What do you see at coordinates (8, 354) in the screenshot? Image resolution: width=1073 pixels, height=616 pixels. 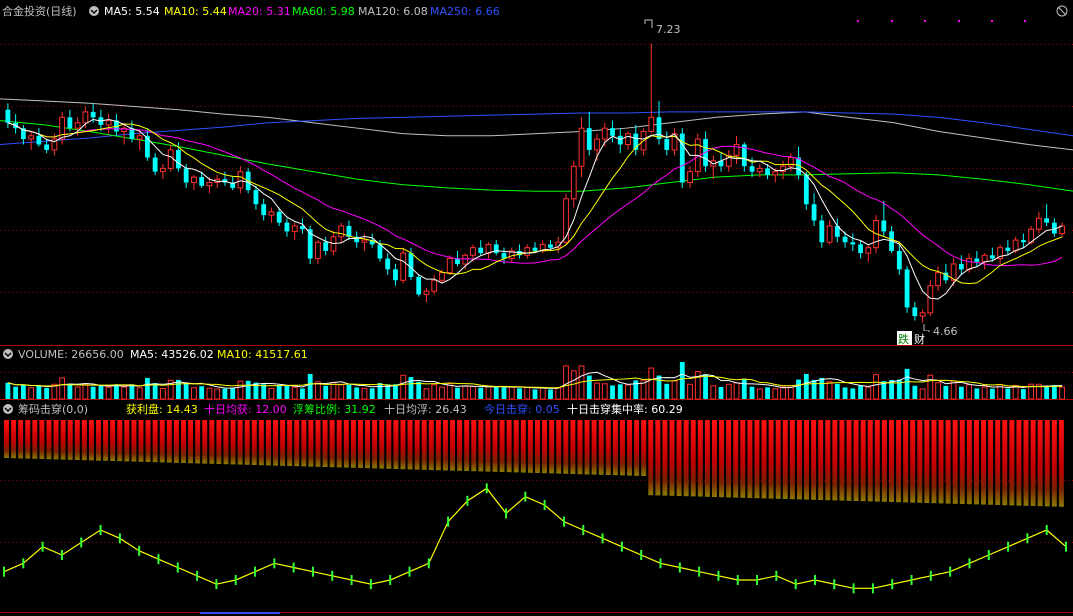 I see `volume-dropdown-icon` at bounding box center [8, 354].